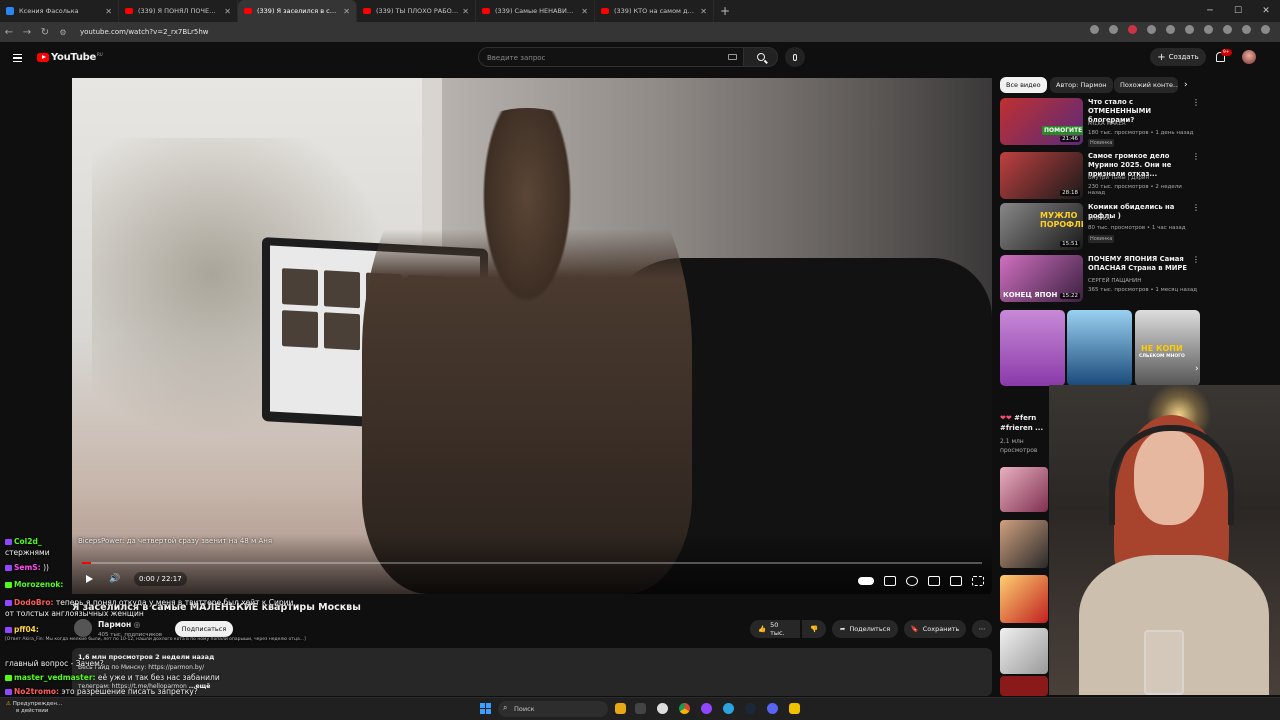 The width and height of the screenshot is (1280, 720). I want to click on settings-gear-icon, so click(912, 581).